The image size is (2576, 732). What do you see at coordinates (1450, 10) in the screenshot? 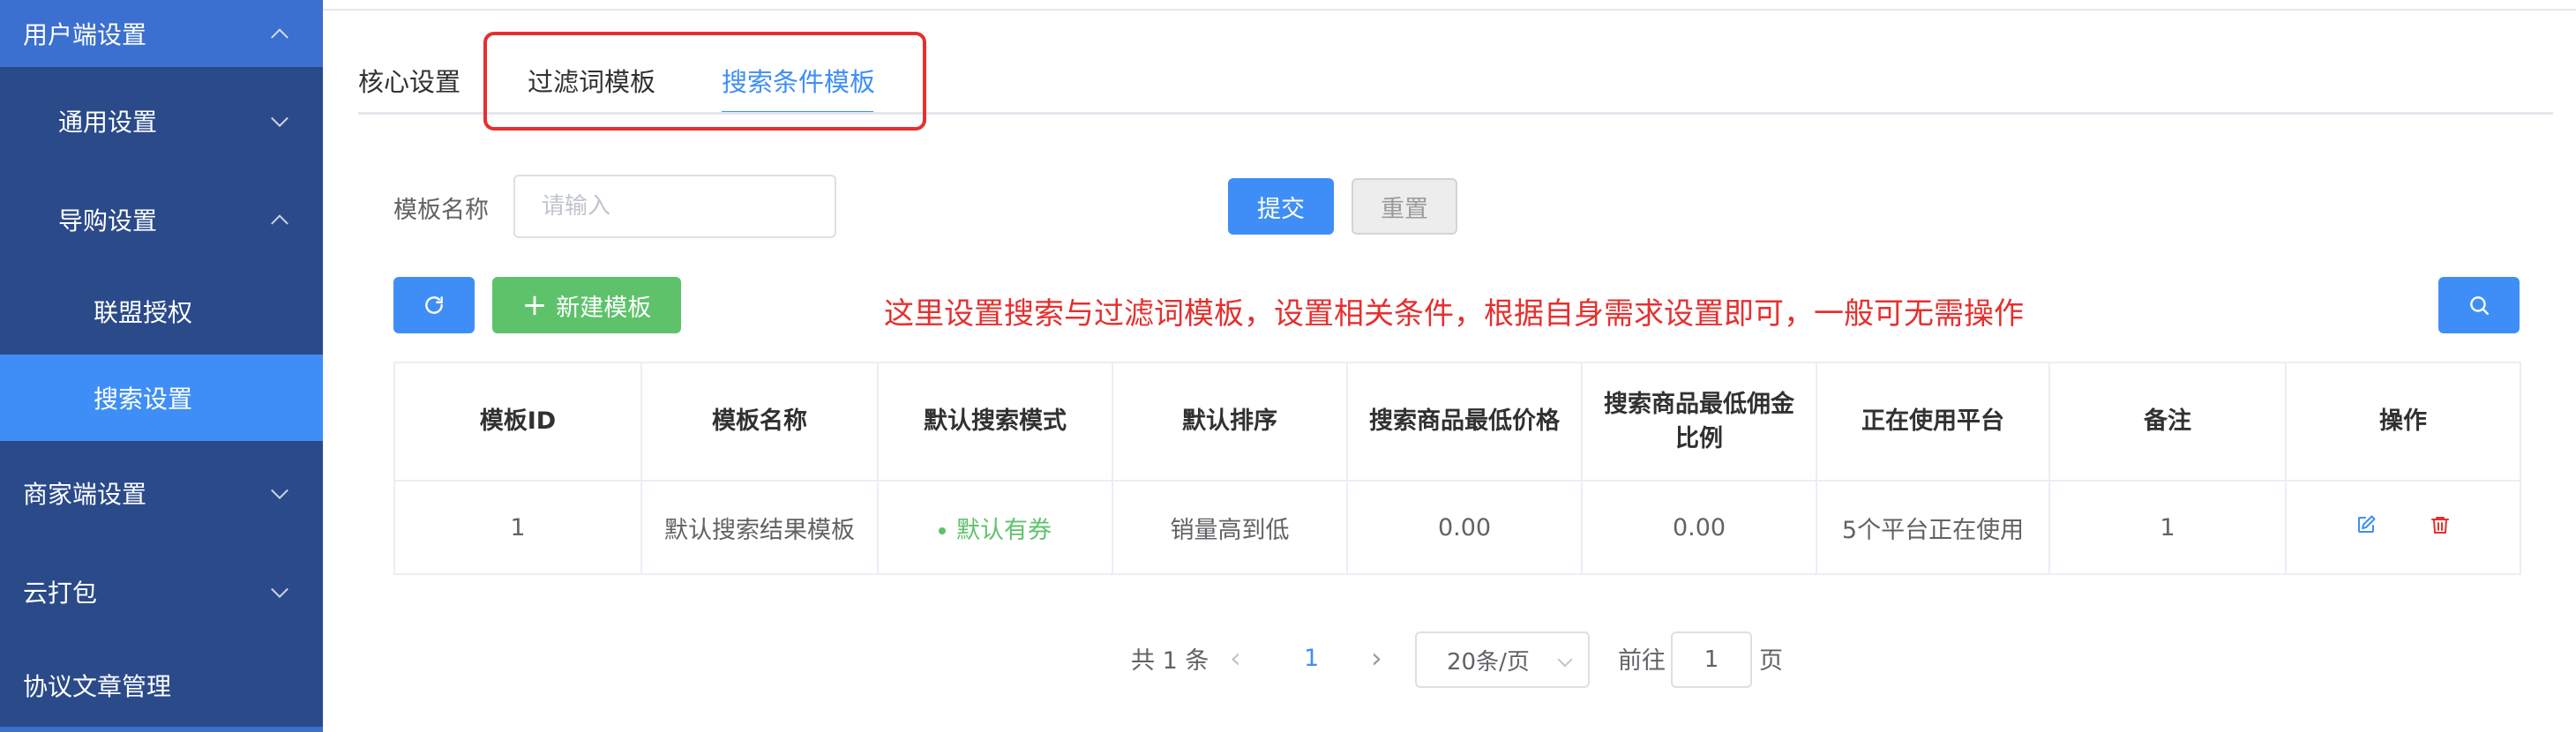
I see `header-divider` at bounding box center [1450, 10].